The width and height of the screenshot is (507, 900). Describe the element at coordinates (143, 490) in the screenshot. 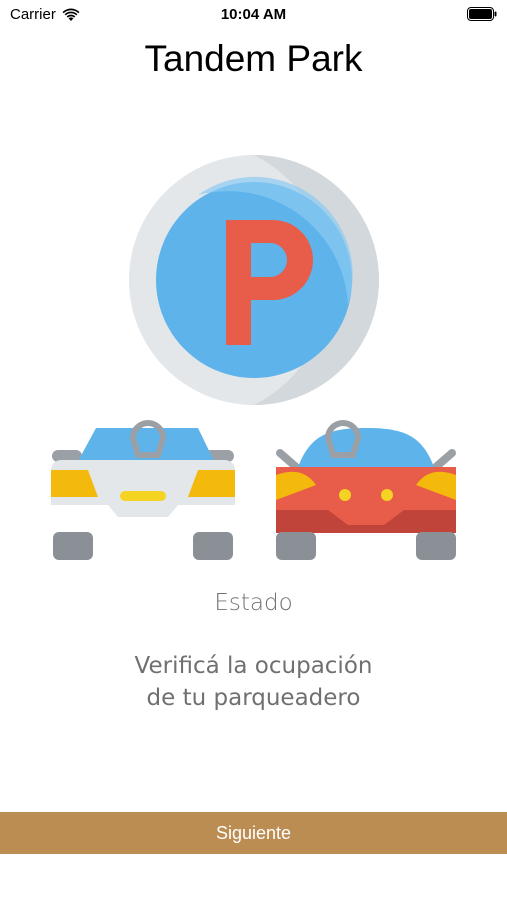

I see `white-car-icon` at that location.